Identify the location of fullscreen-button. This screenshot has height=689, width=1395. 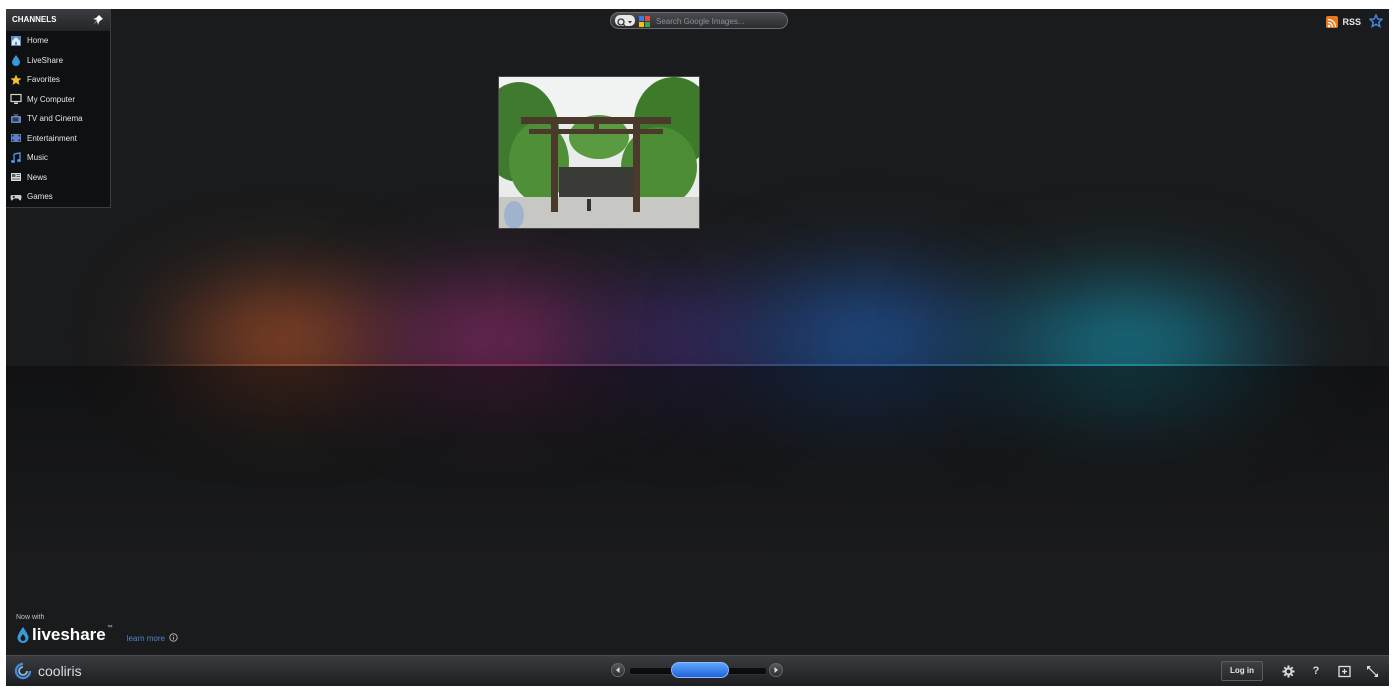
(1372, 671).